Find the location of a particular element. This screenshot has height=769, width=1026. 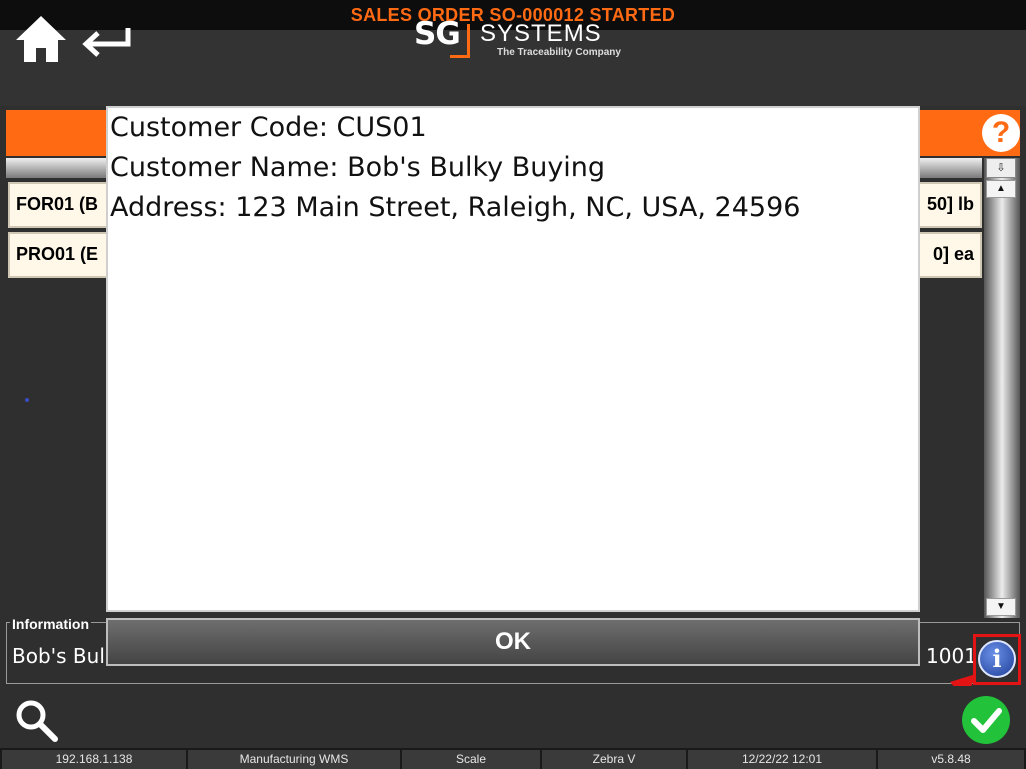

vertical-scrollbar is located at coordinates (1002, 388).